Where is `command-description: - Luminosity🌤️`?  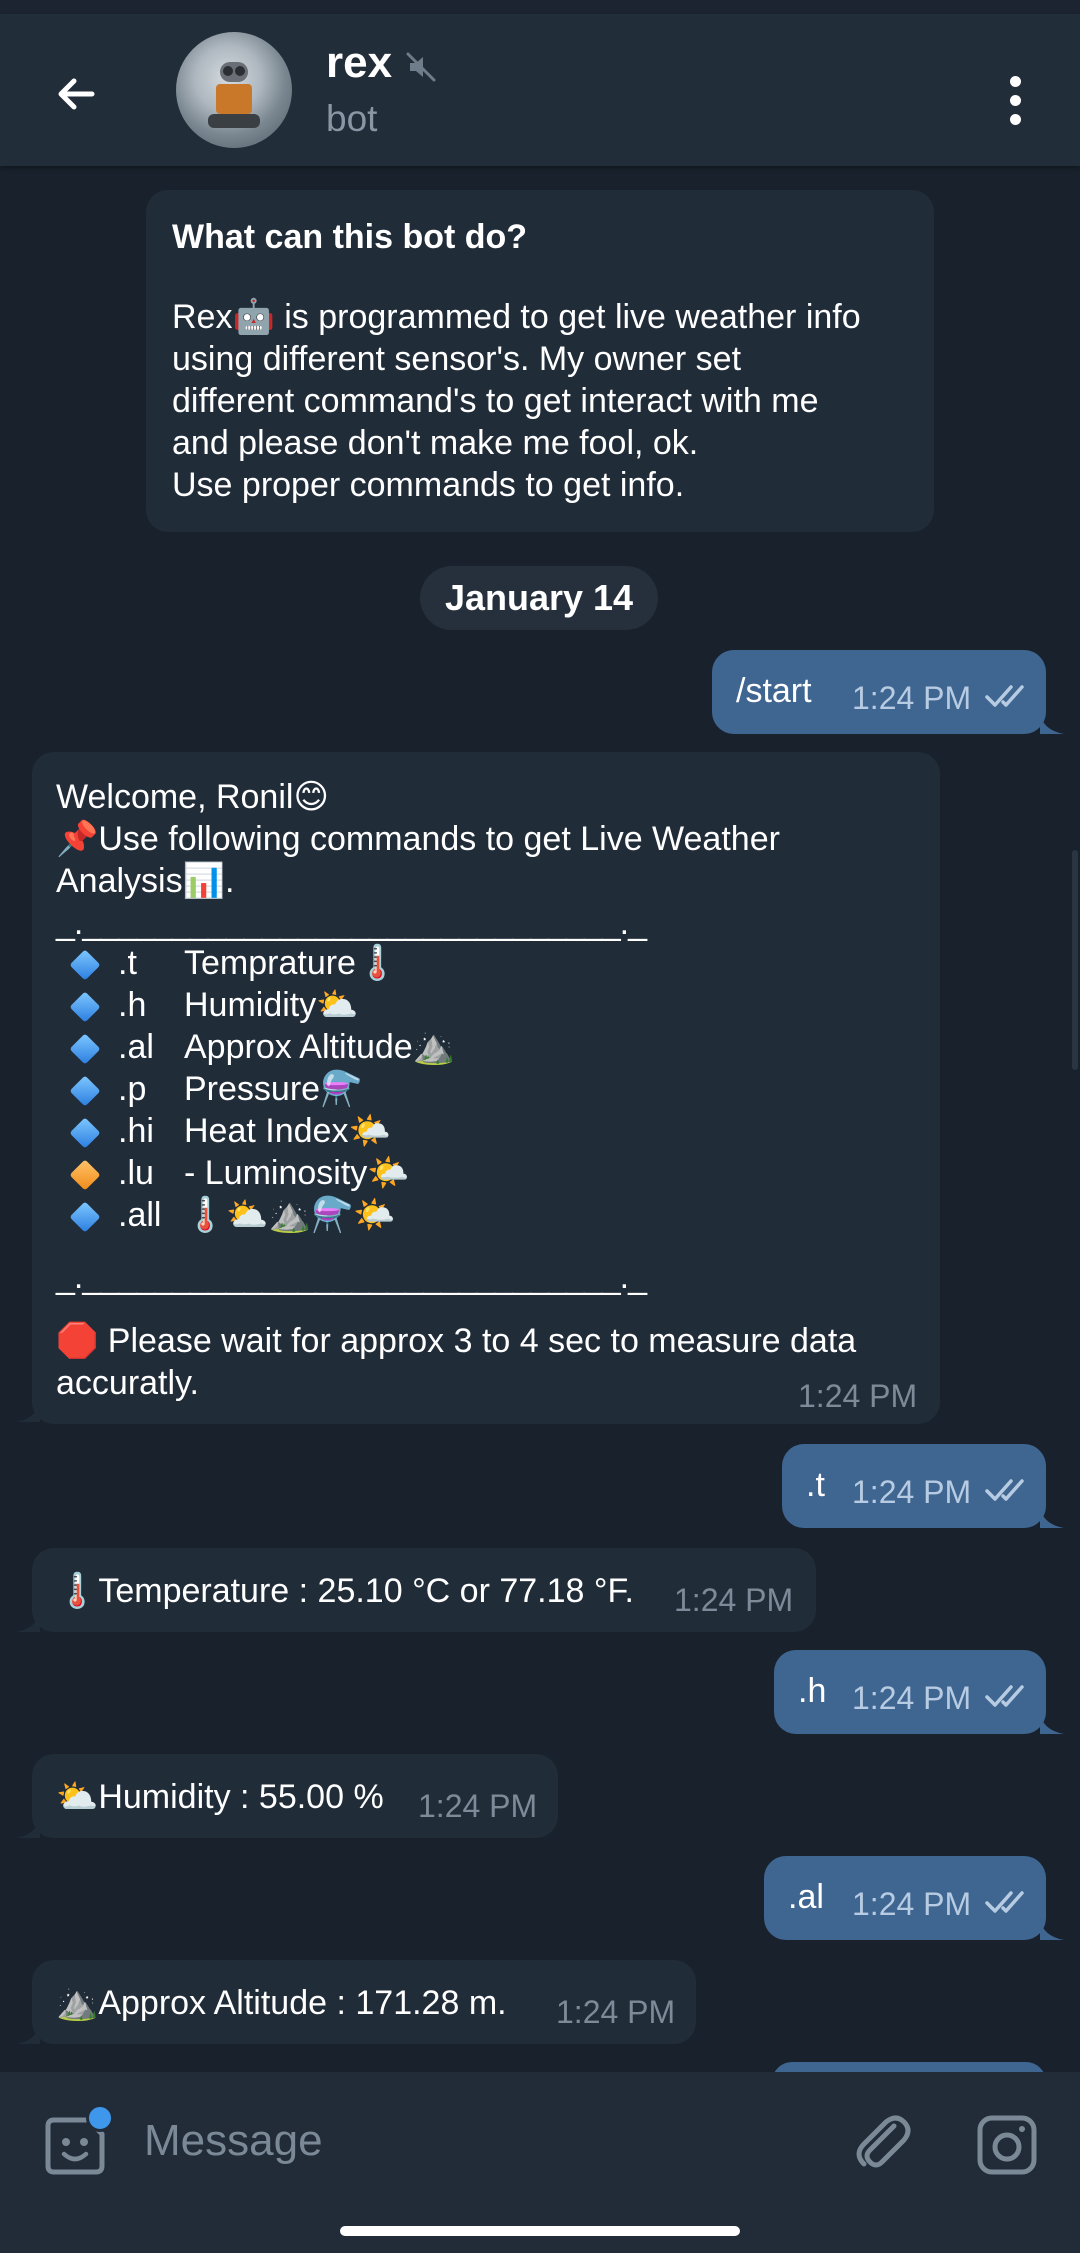 command-description: - Luminosity🌤️ is located at coordinates (297, 1173).